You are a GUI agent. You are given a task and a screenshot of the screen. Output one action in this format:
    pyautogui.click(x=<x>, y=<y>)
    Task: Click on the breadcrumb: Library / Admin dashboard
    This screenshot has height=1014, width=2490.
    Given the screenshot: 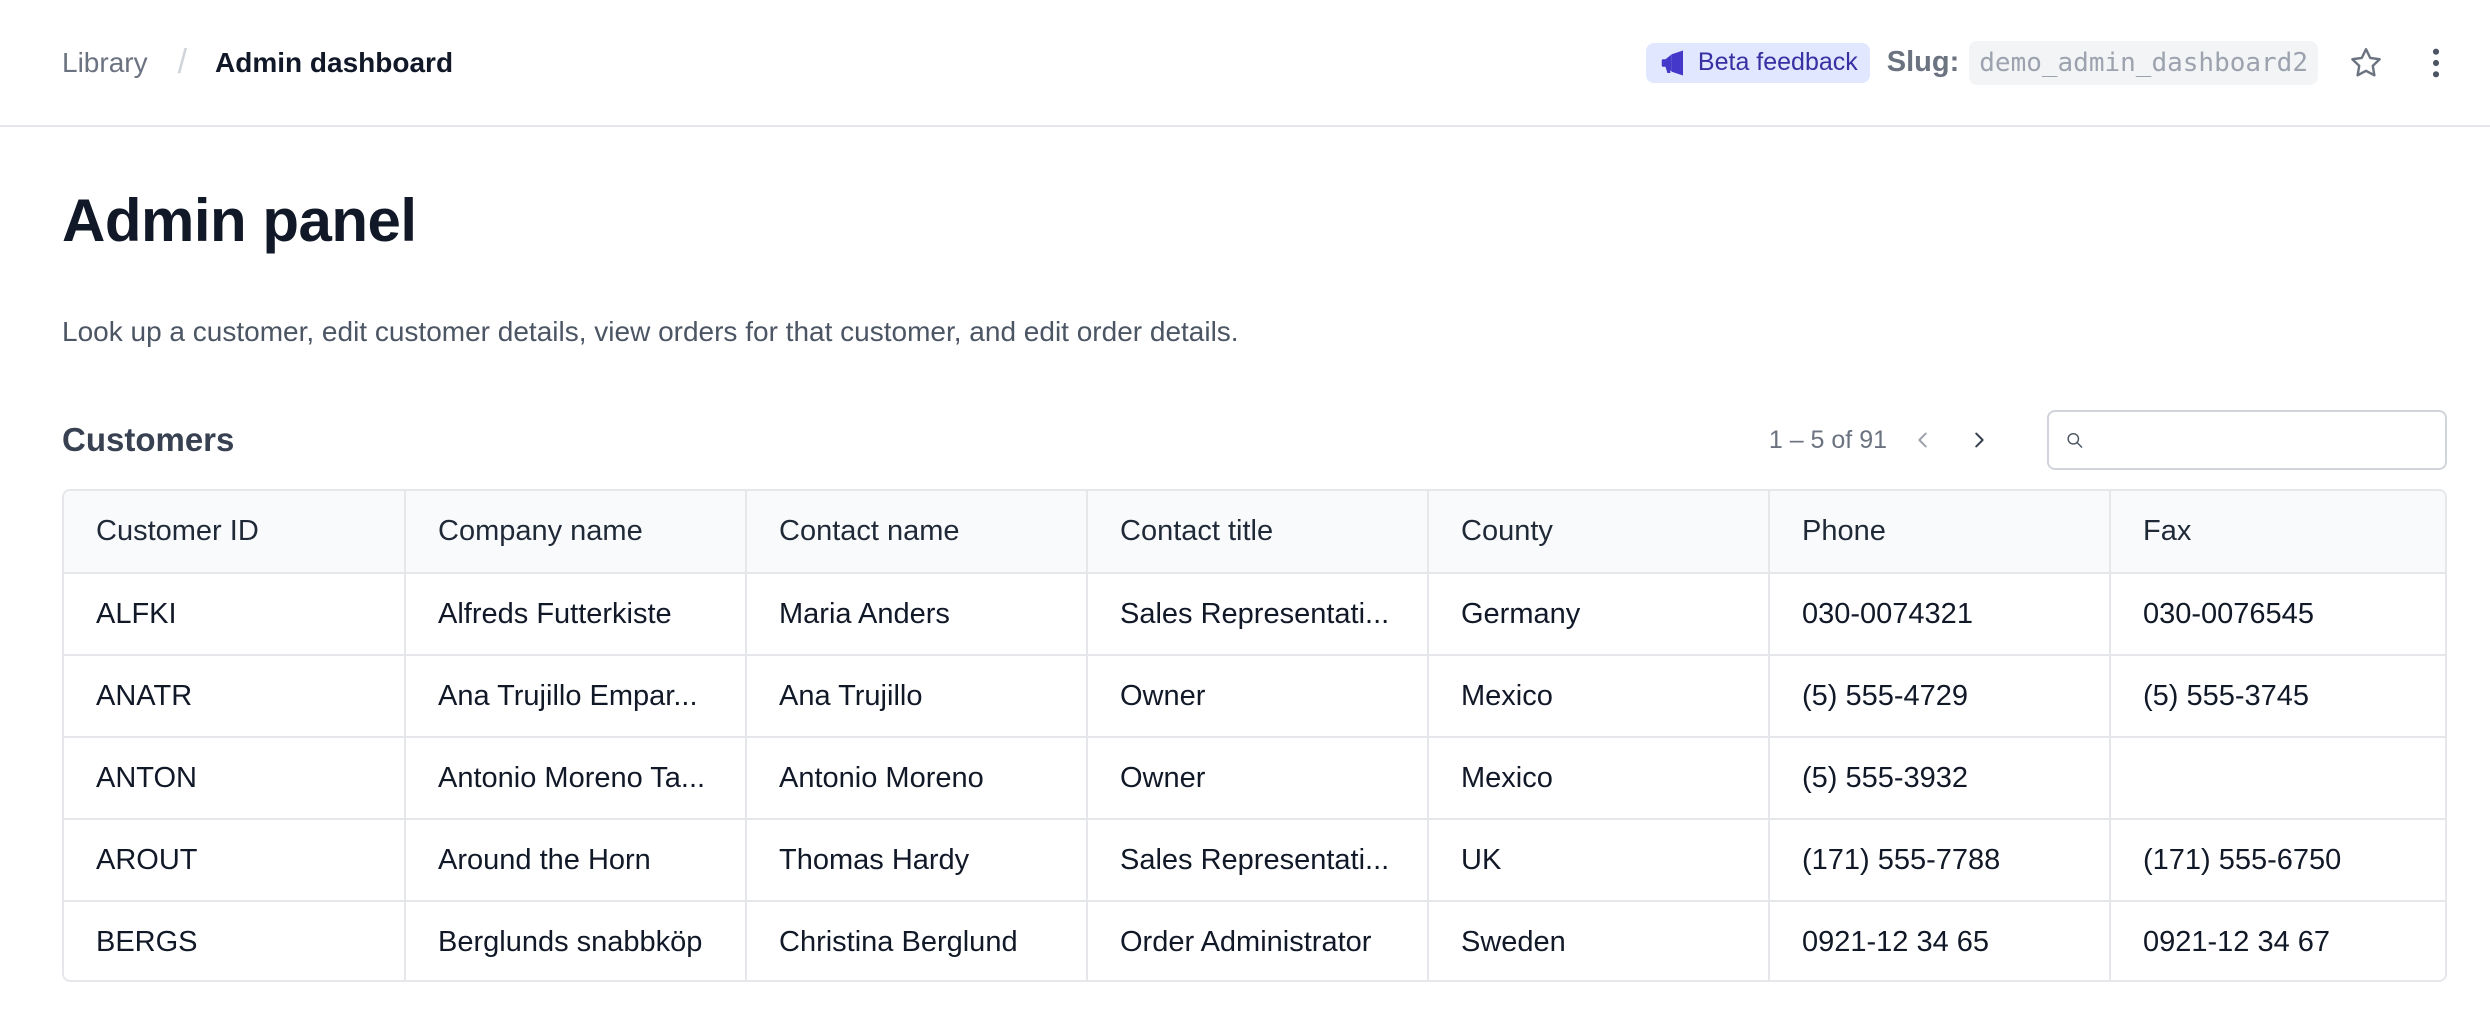 What is the action you would take?
    pyautogui.click(x=257, y=62)
    